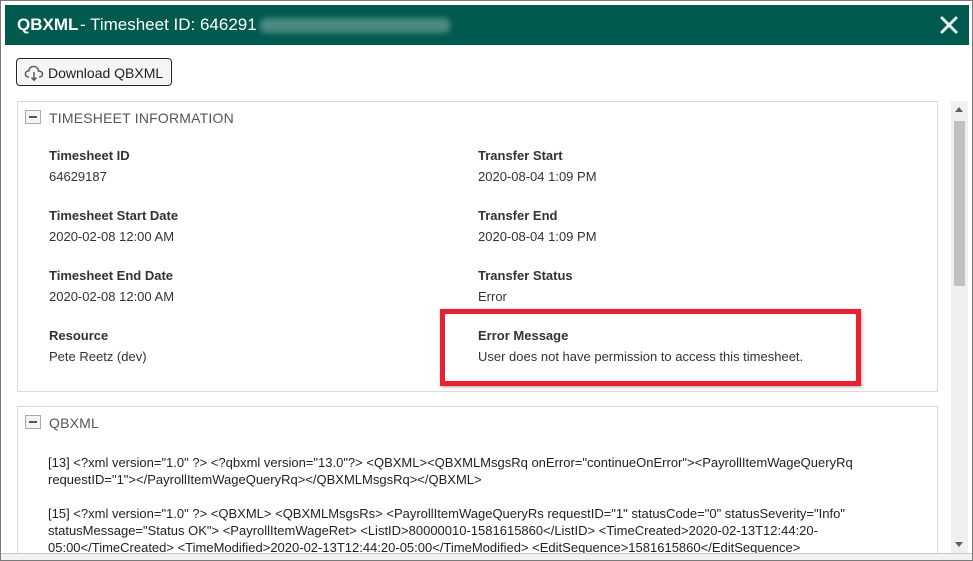 Image resolution: width=973 pixels, height=561 pixels. I want to click on transfer-end-label: Transfer End, so click(518, 215).